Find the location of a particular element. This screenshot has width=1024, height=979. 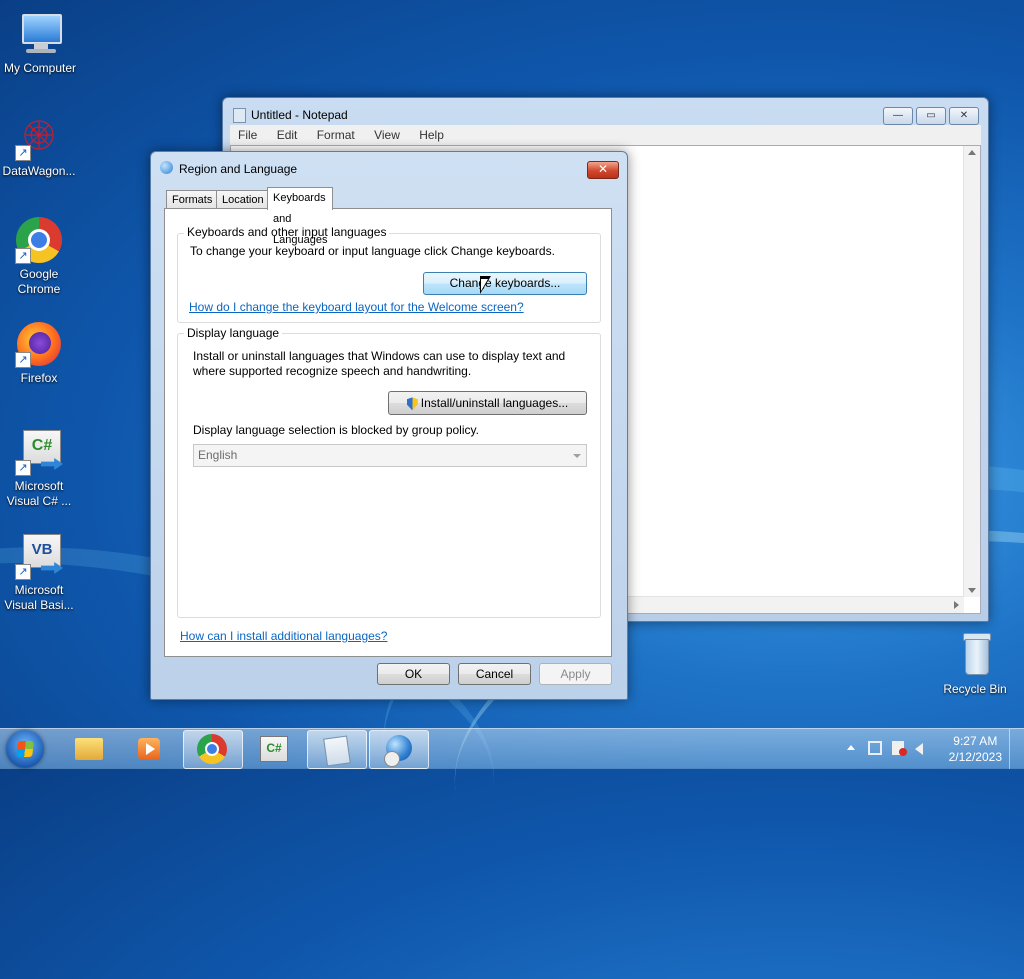

chrome-icon: ↗ is located at coordinates (39, 240).